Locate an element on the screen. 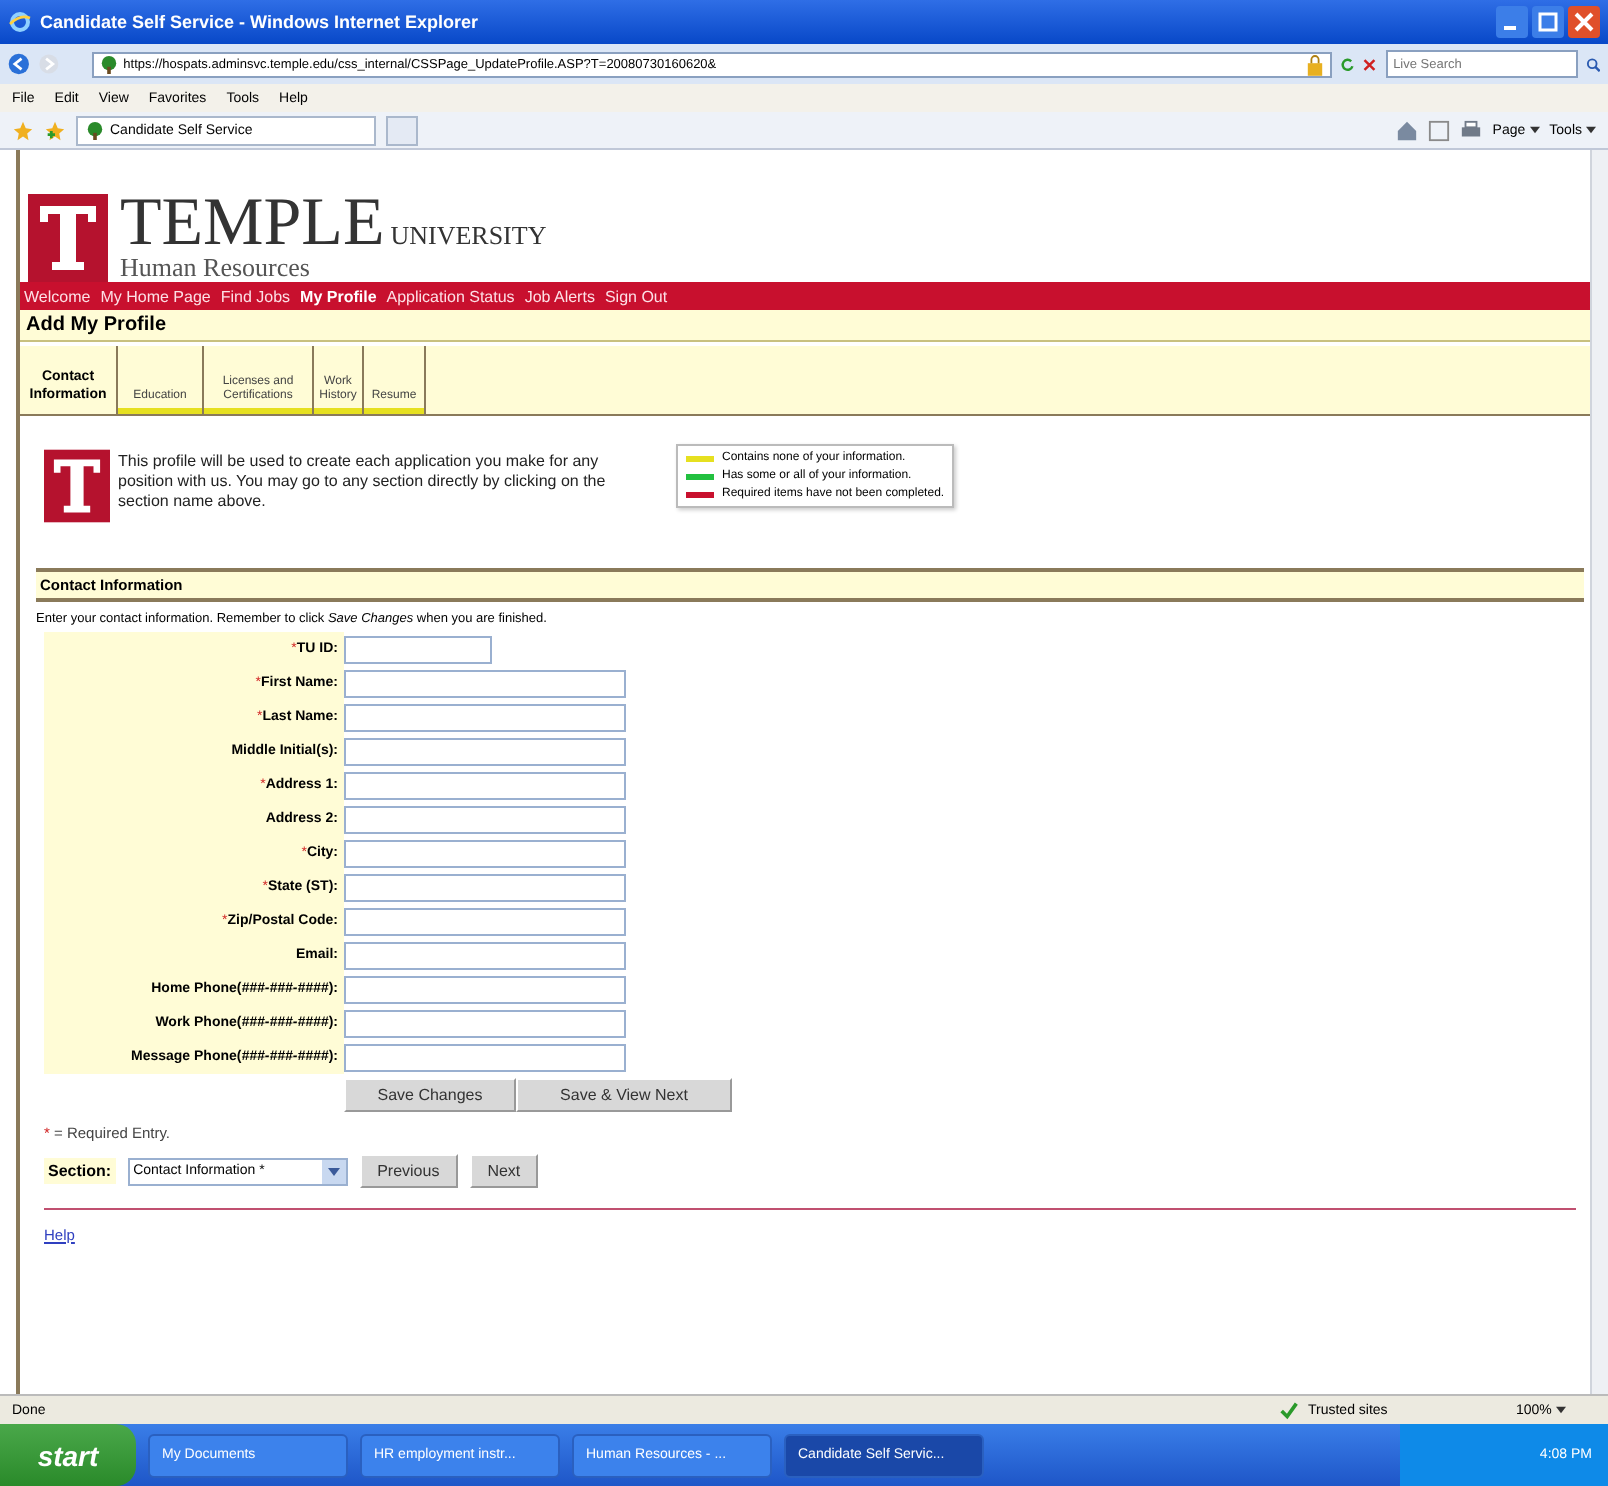  maximize-icon is located at coordinates (1548, 22).